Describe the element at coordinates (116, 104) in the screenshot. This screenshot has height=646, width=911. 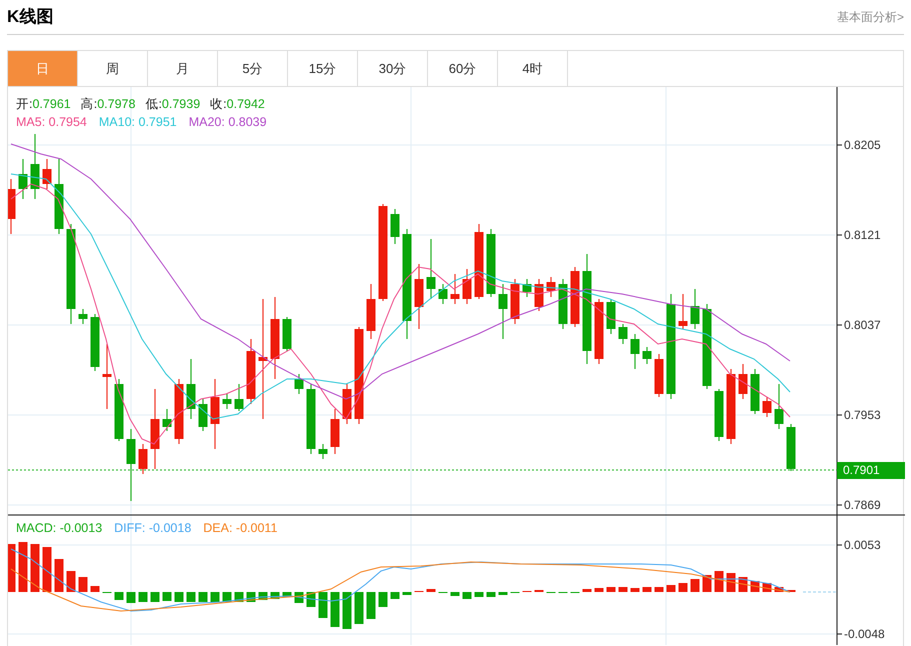
I see `ohlc-value: 0.7978` at that location.